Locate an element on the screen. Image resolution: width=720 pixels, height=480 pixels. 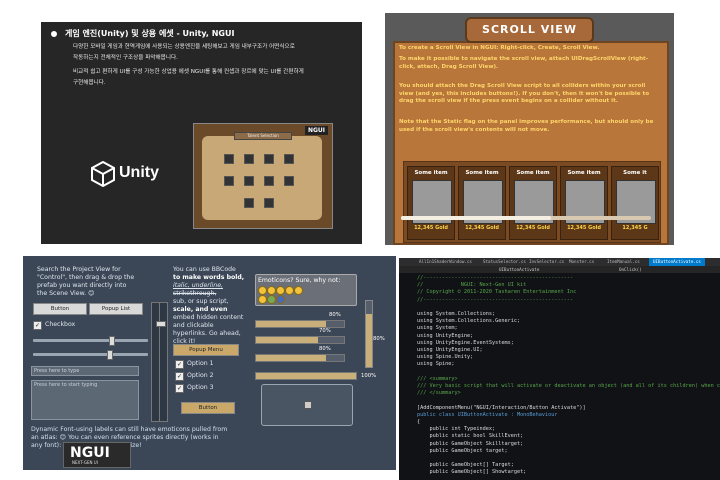
editor-navbar is located at coordinates (559, 269).